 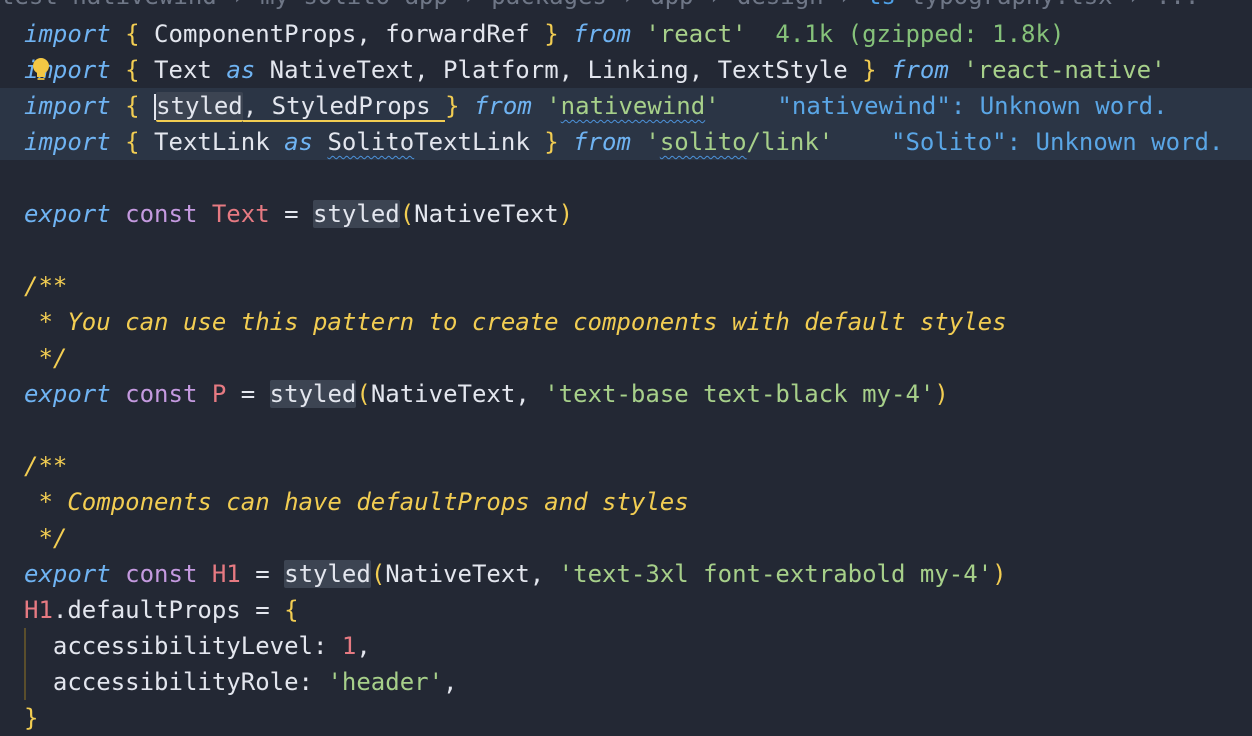 What do you see at coordinates (638, 610) in the screenshot?
I see `code-line-17: H1.defaultProps = {` at bounding box center [638, 610].